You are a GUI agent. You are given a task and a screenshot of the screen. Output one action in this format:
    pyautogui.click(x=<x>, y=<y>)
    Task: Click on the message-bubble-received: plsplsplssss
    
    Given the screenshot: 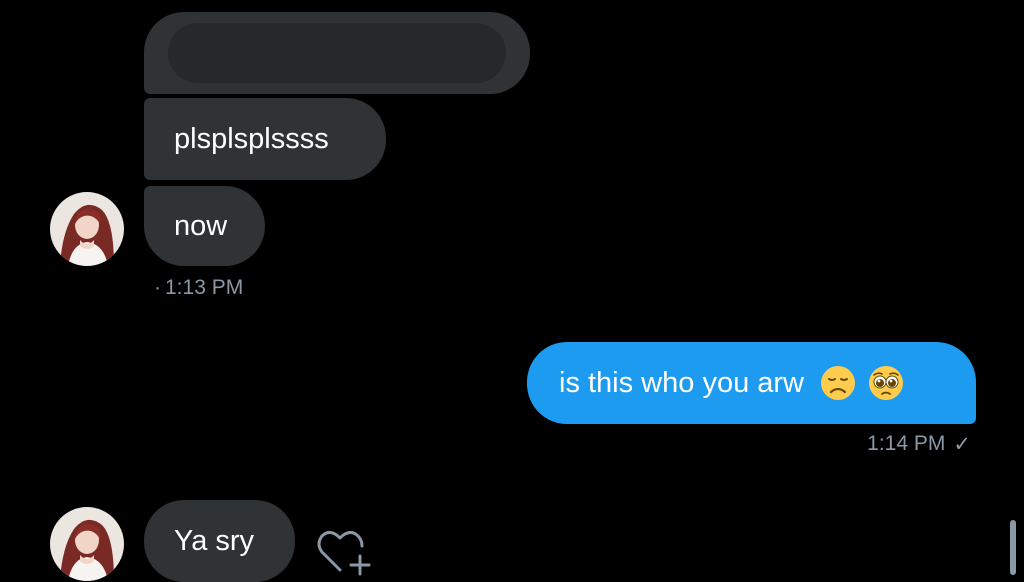 What is the action you would take?
    pyautogui.click(x=265, y=139)
    